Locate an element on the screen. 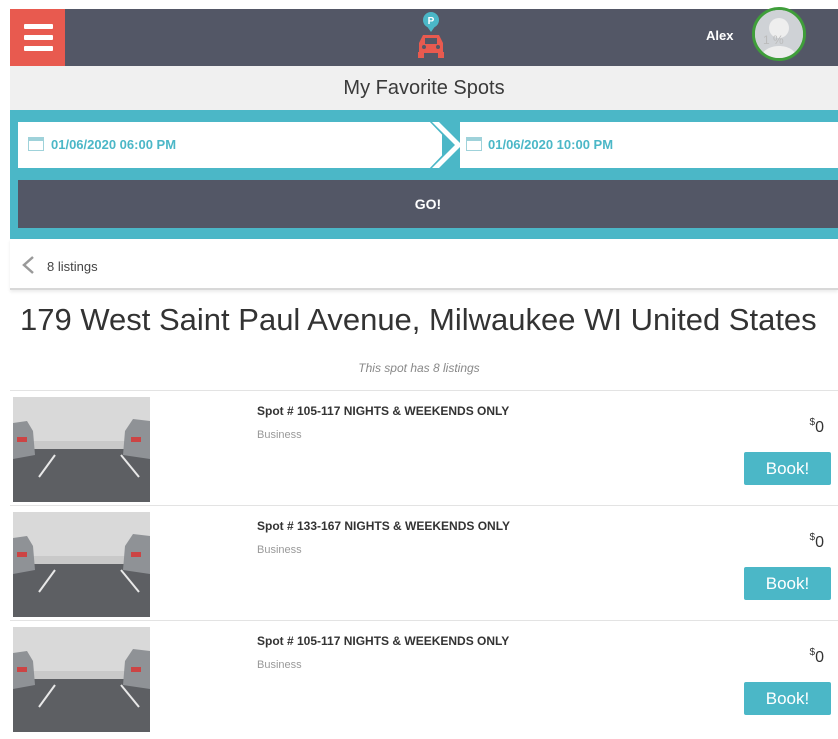  go-button: GO! is located at coordinates (428, 204).